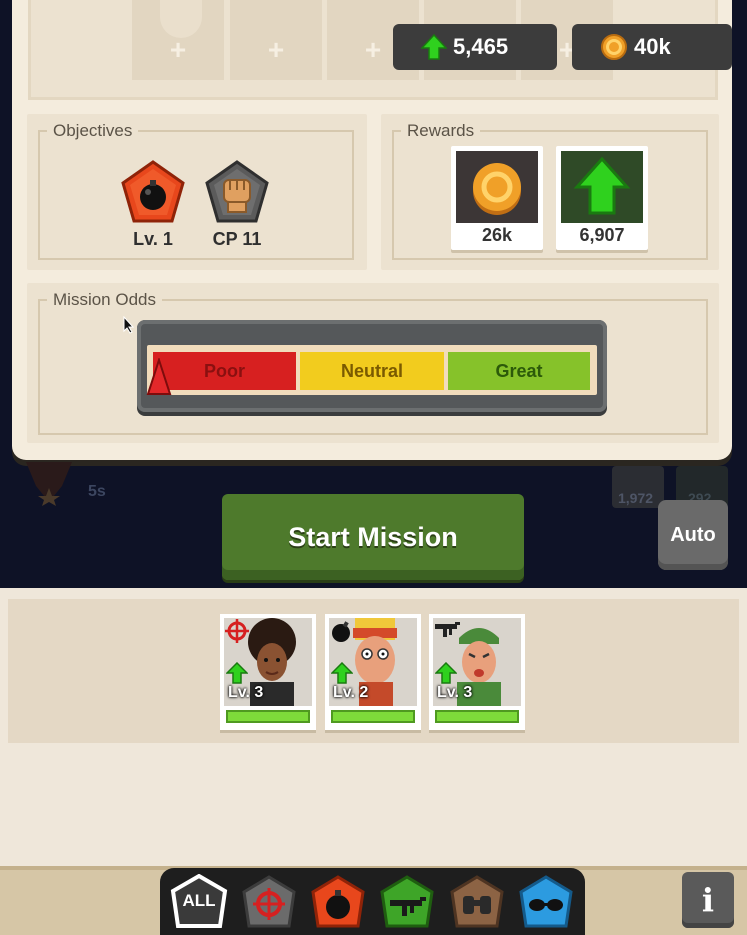  Describe the element at coordinates (224, 371) in the screenshot. I see `odds-segment-poor: Poor` at that location.